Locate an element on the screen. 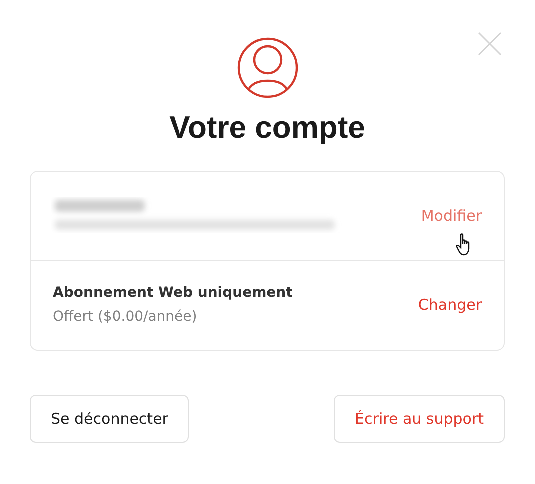 The width and height of the screenshot is (535, 484). plan-price: Offert ($0.00/année) is located at coordinates (125, 317).